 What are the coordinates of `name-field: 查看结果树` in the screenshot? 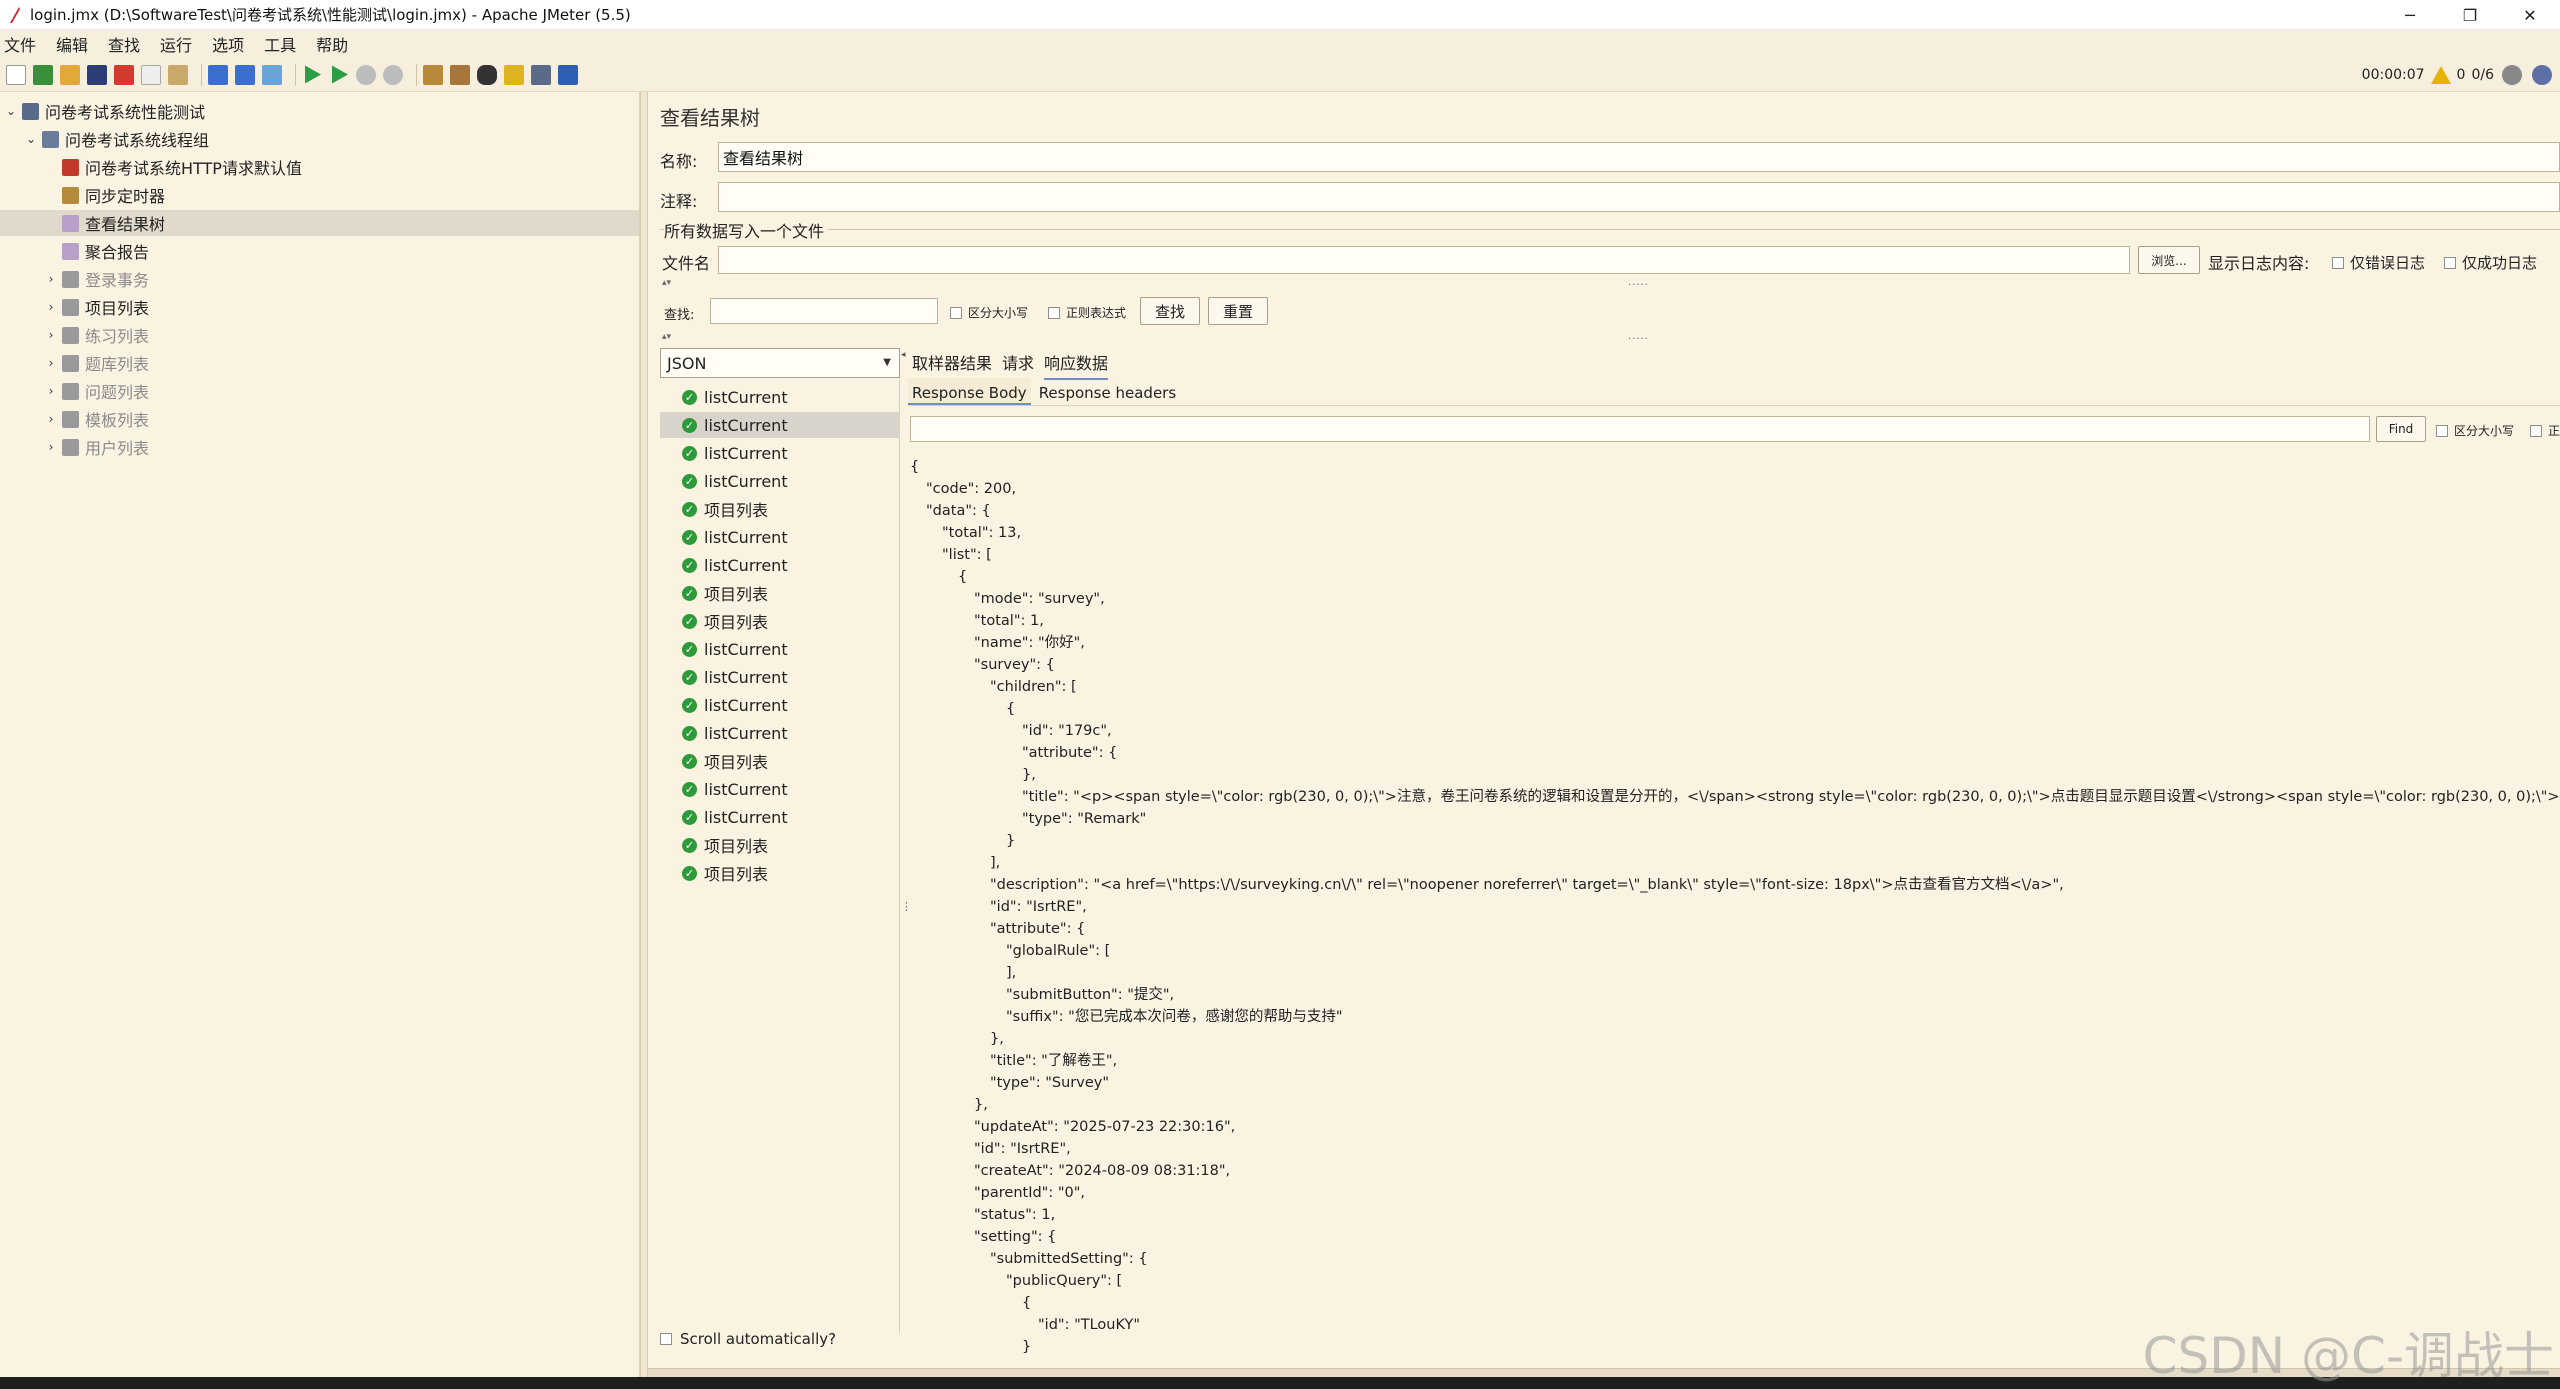 It's located at (1639, 157).